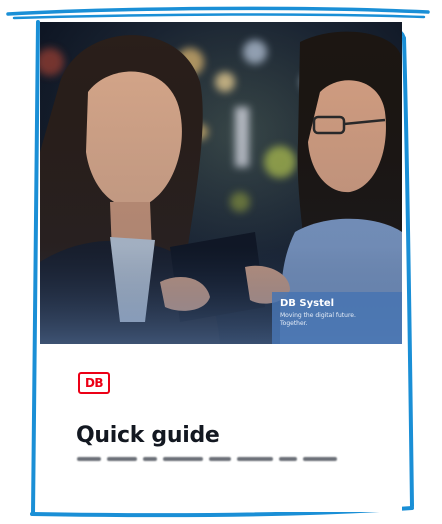  I want to click on tag-subtitle-line1: Moving the digital future., so click(318, 315).